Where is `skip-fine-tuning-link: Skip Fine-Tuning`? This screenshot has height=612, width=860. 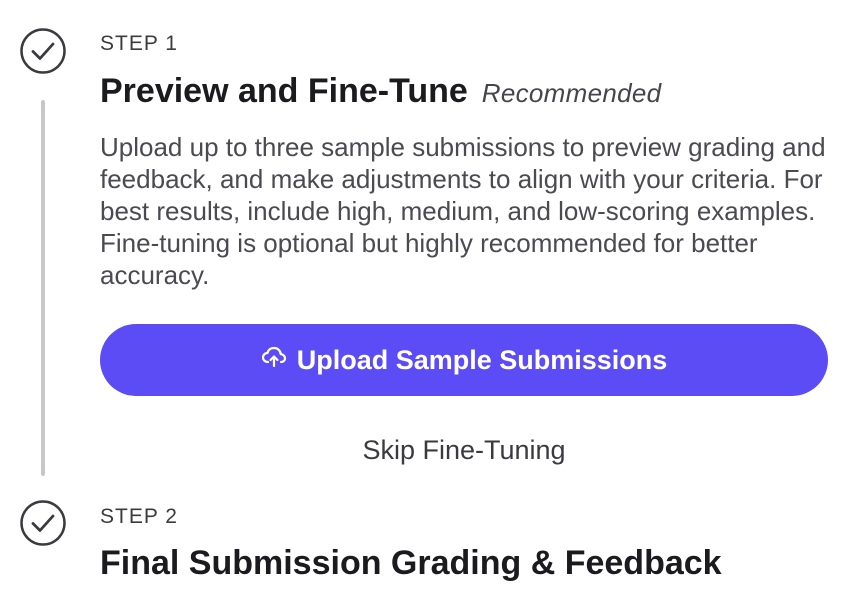 skip-fine-tuning-link: Skip Fine-Tuning is located at coordinates (464, 450).